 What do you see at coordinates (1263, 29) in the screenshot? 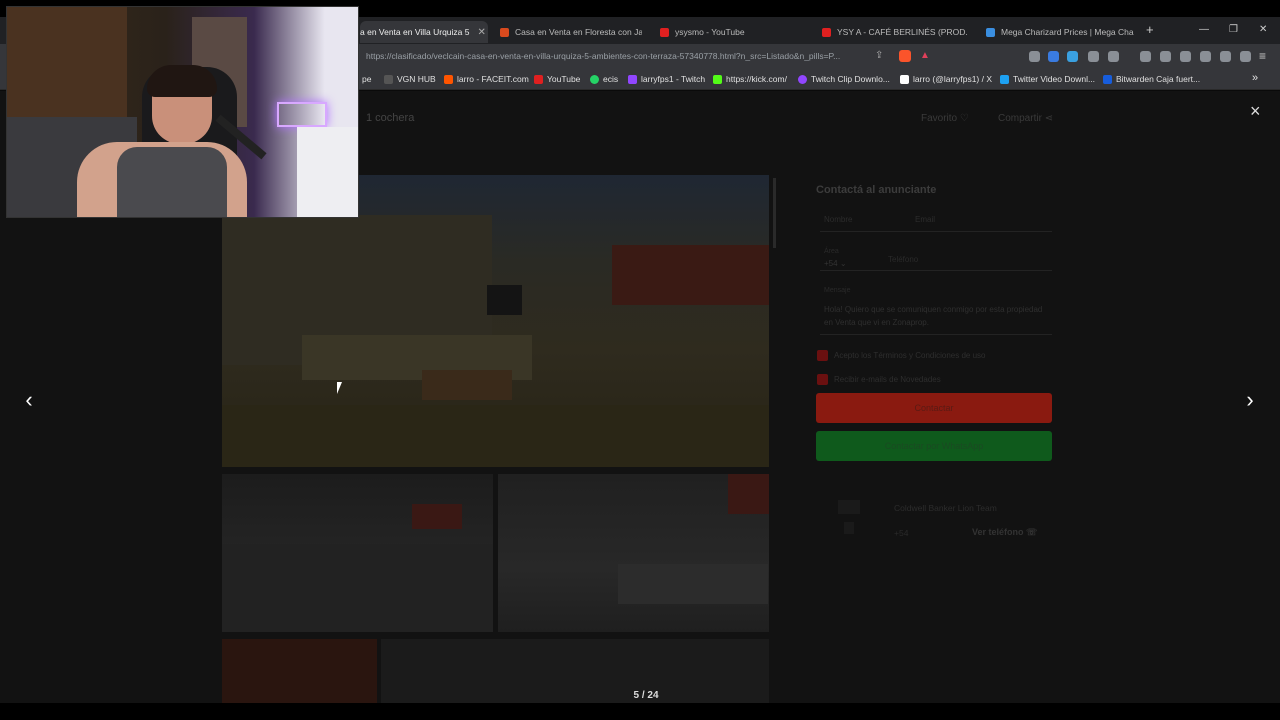
I see `window-close-icon: ✕` at bounding box center [1263, 29].